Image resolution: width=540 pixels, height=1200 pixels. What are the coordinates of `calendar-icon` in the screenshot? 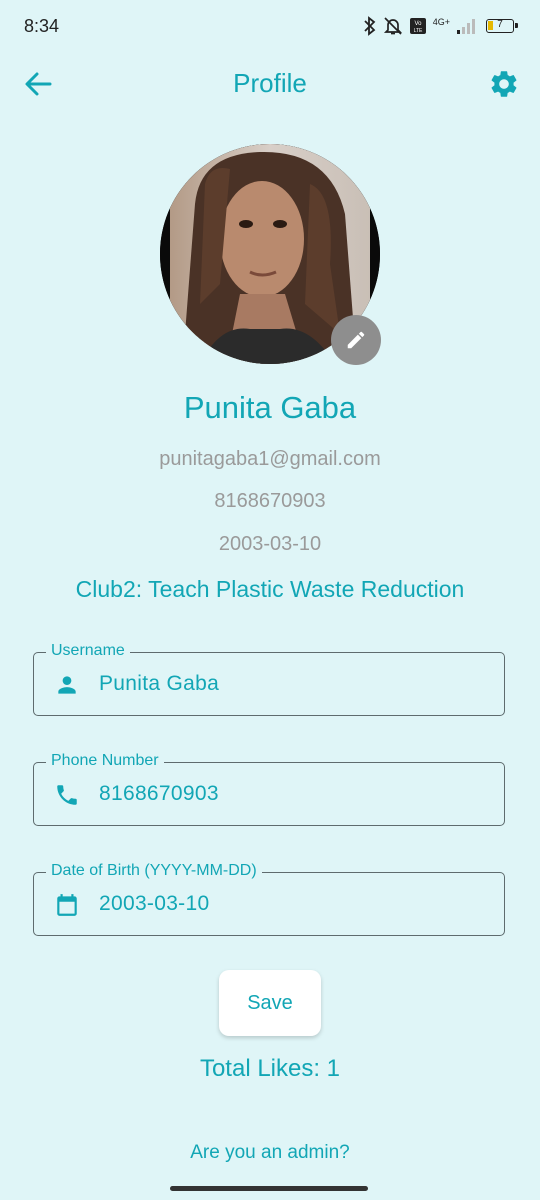 It's located at (67, 905).